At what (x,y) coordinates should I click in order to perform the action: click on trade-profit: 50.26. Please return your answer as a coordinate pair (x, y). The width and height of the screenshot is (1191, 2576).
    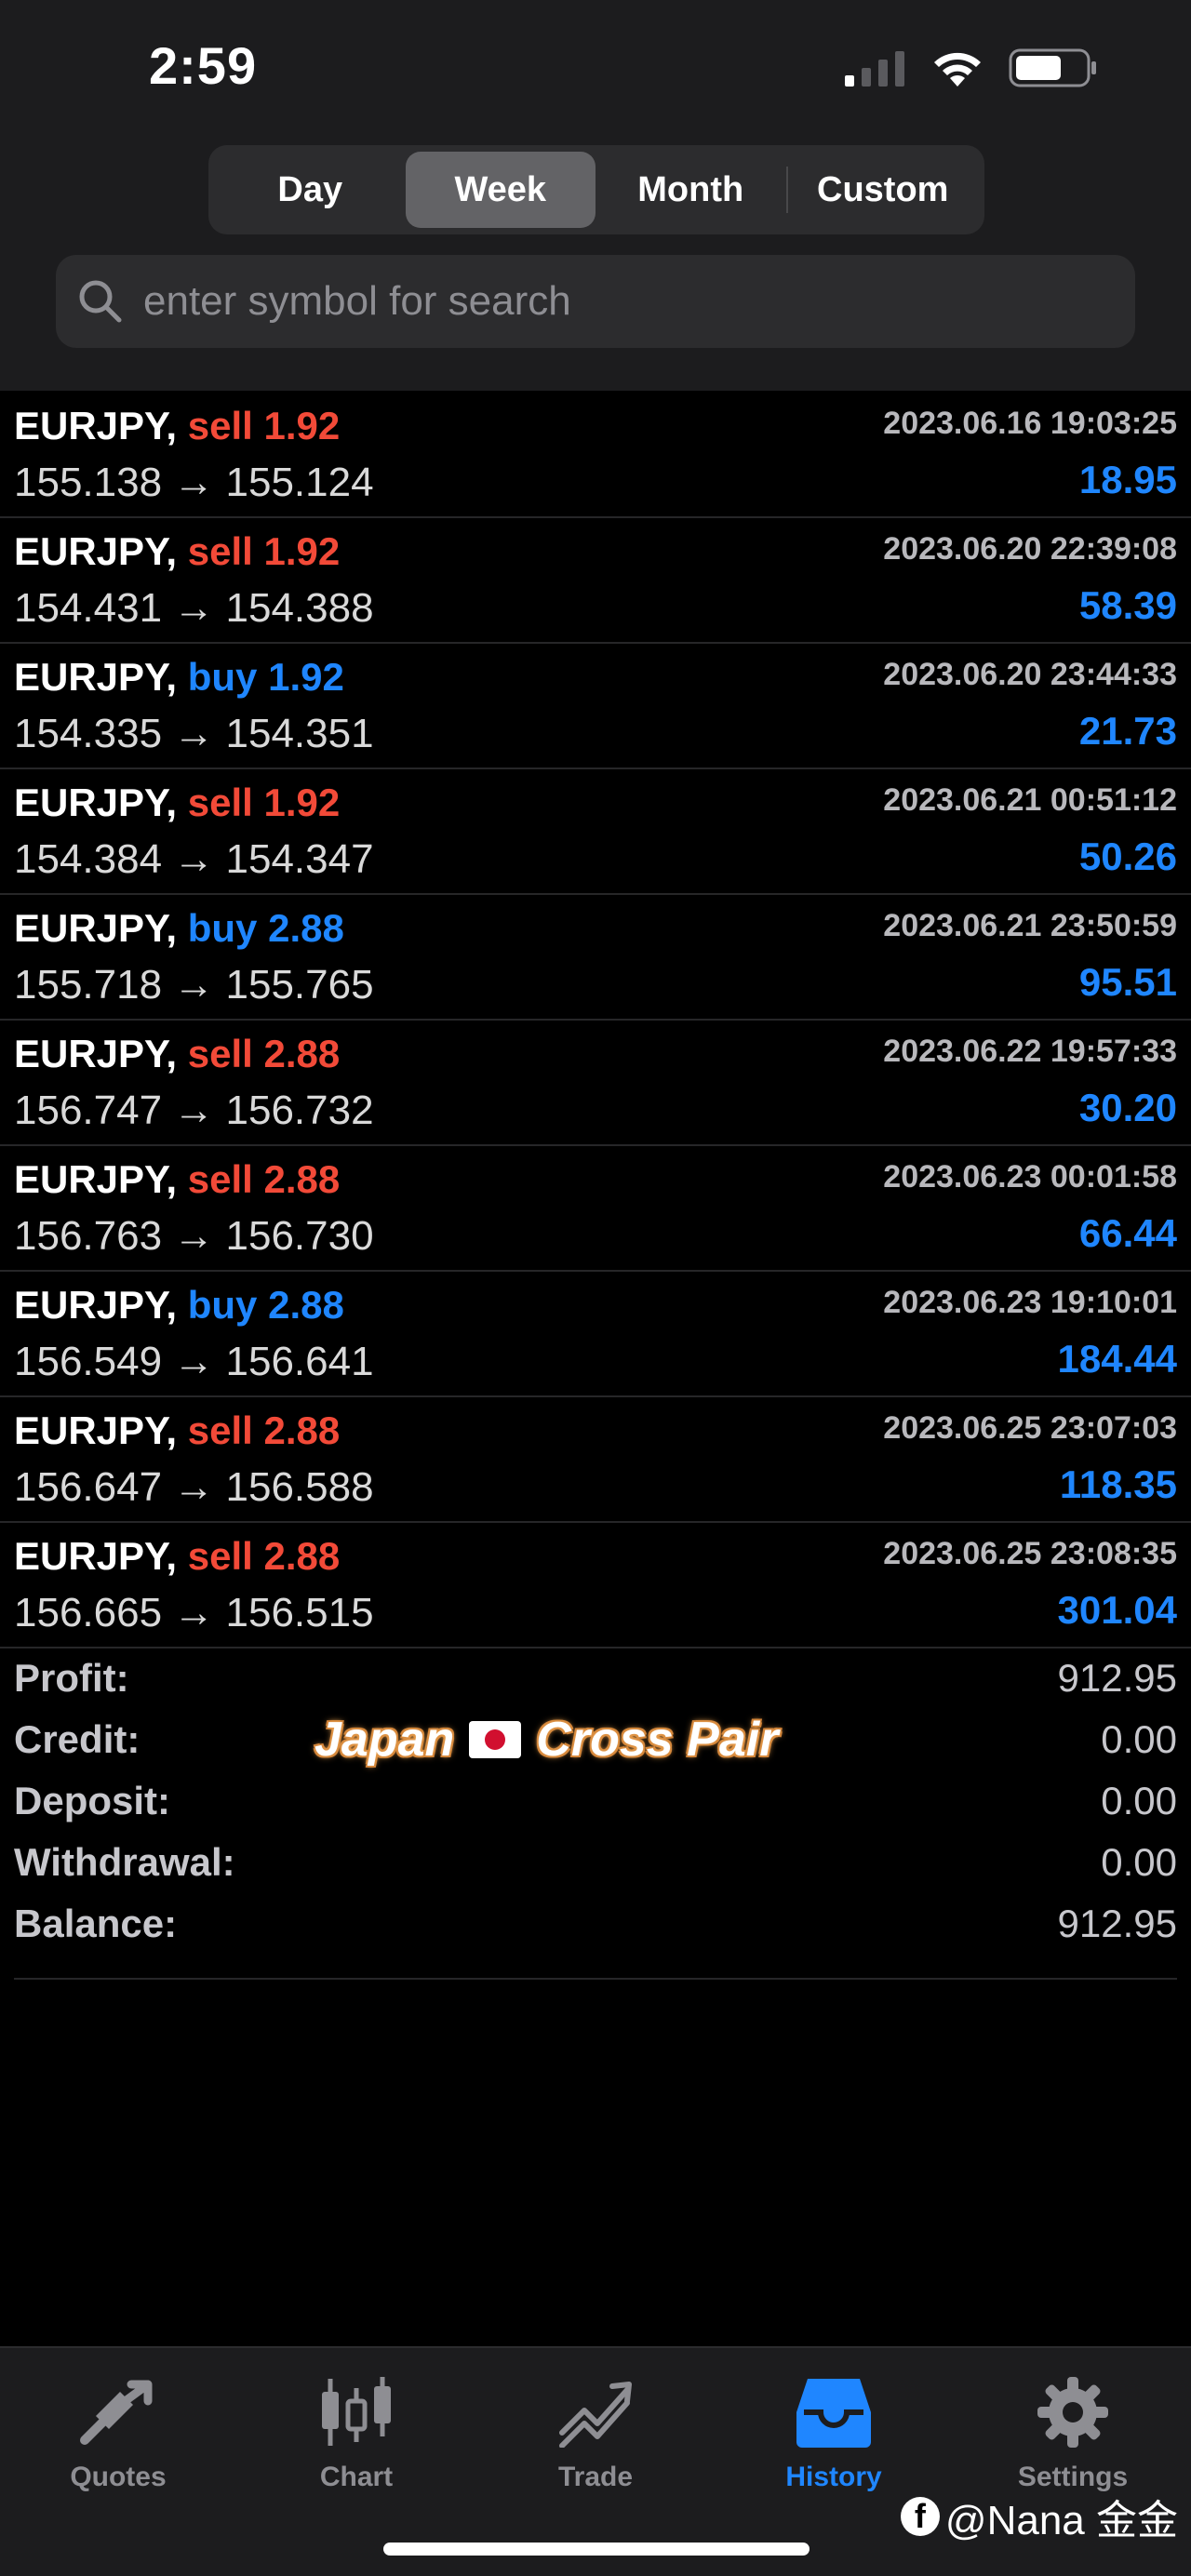
    Looking at the image, I should click on (1127, 856).